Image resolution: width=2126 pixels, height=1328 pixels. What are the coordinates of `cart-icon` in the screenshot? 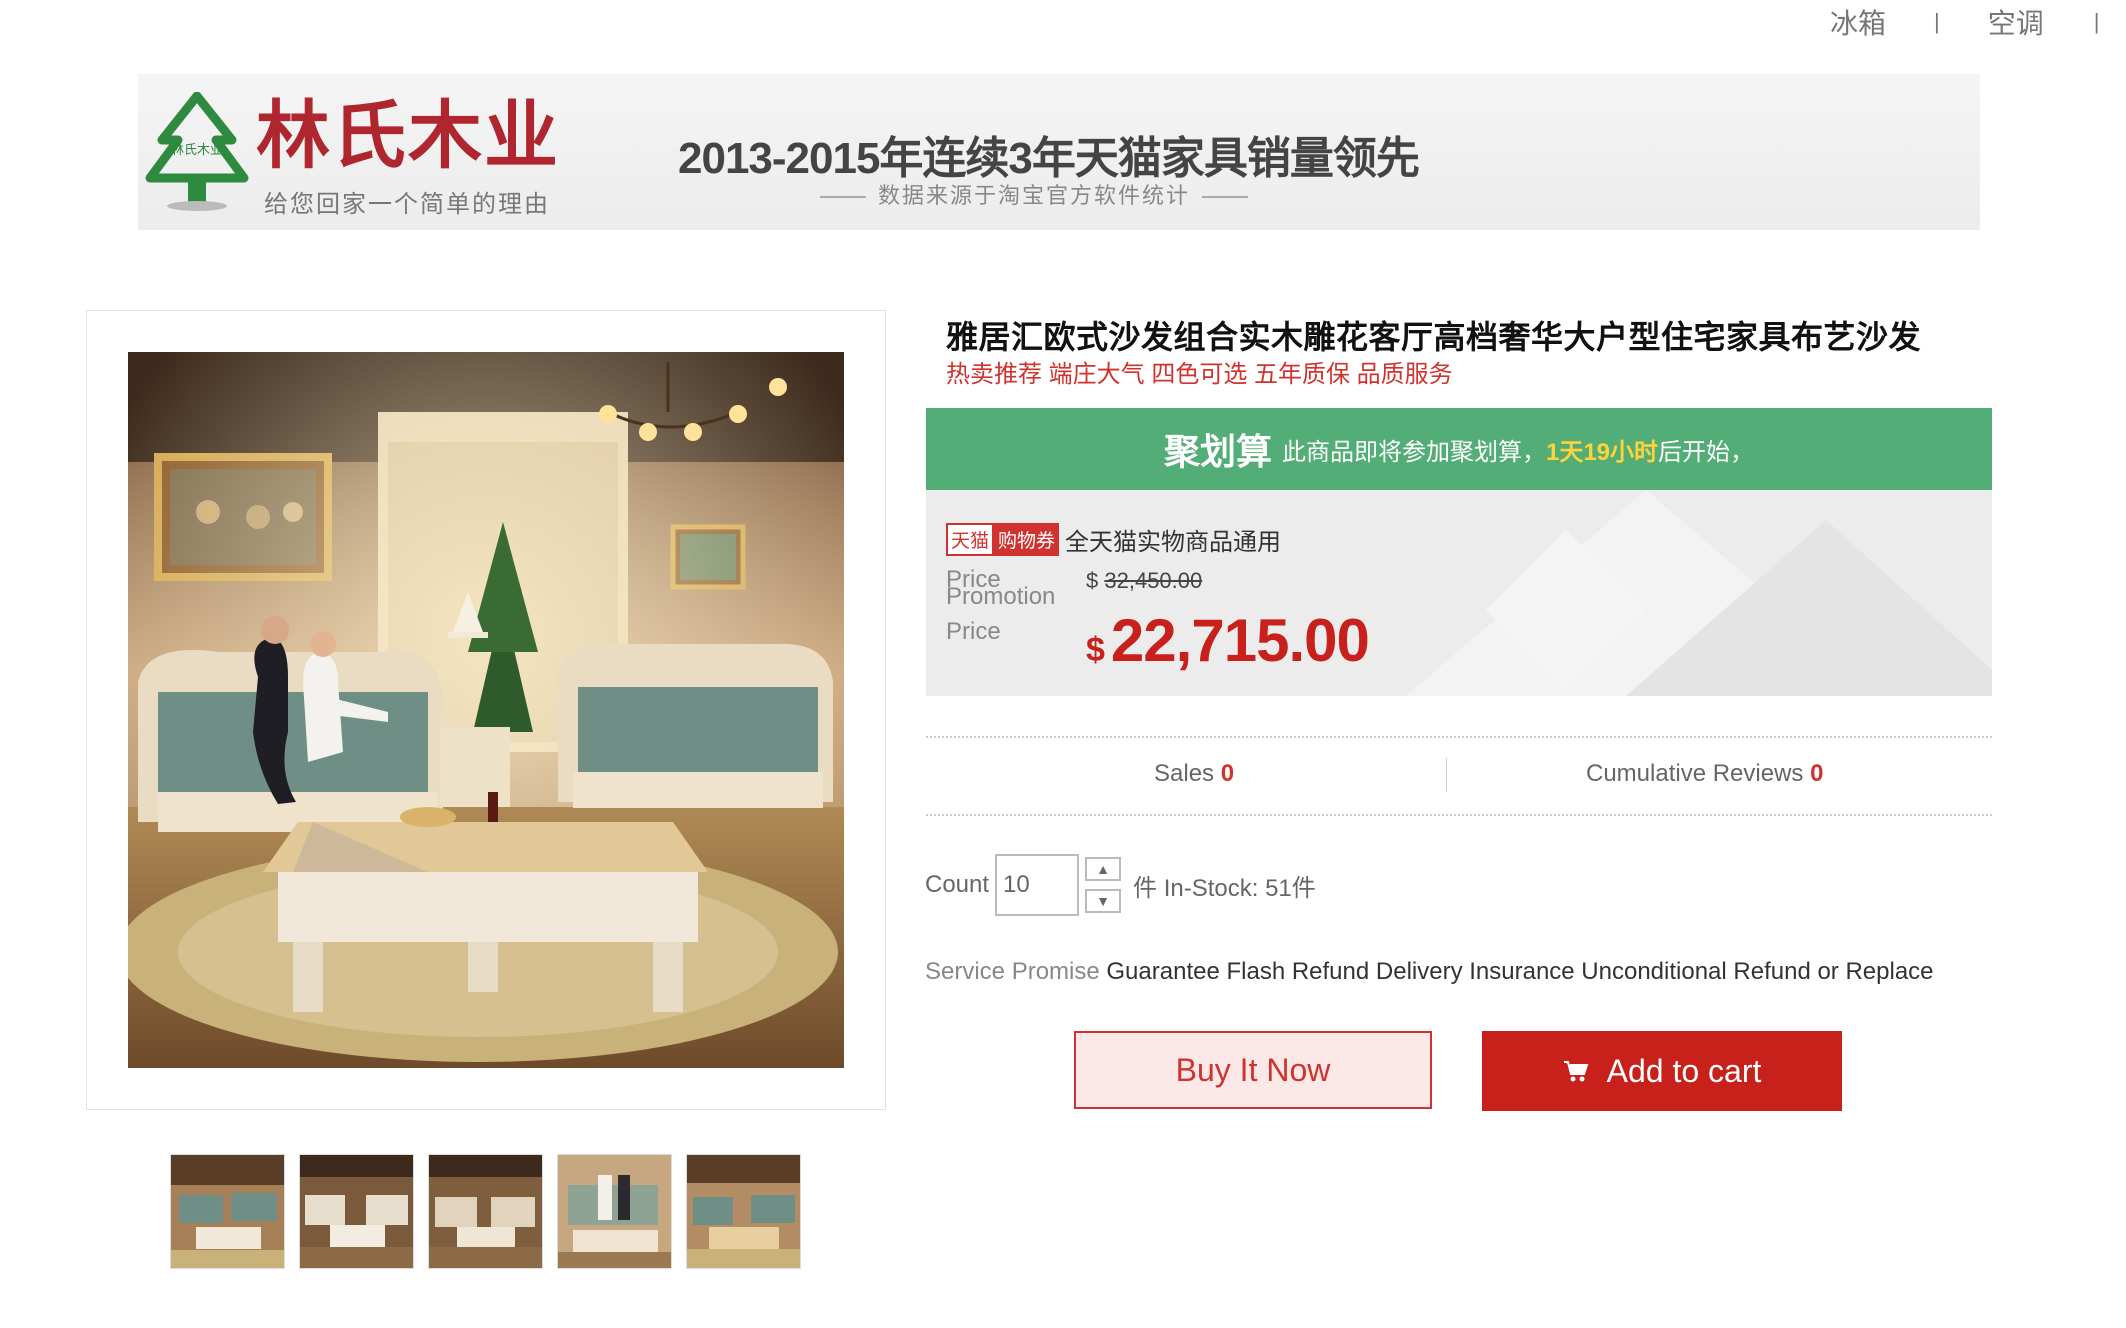 It's located at (1576, 1071).